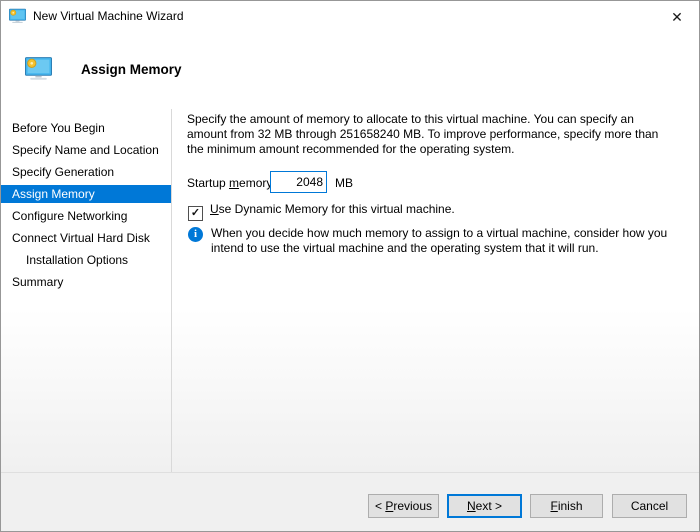 The image size is (700, 532). I want to click on finish-button-rest: inish, so click(570, 506).